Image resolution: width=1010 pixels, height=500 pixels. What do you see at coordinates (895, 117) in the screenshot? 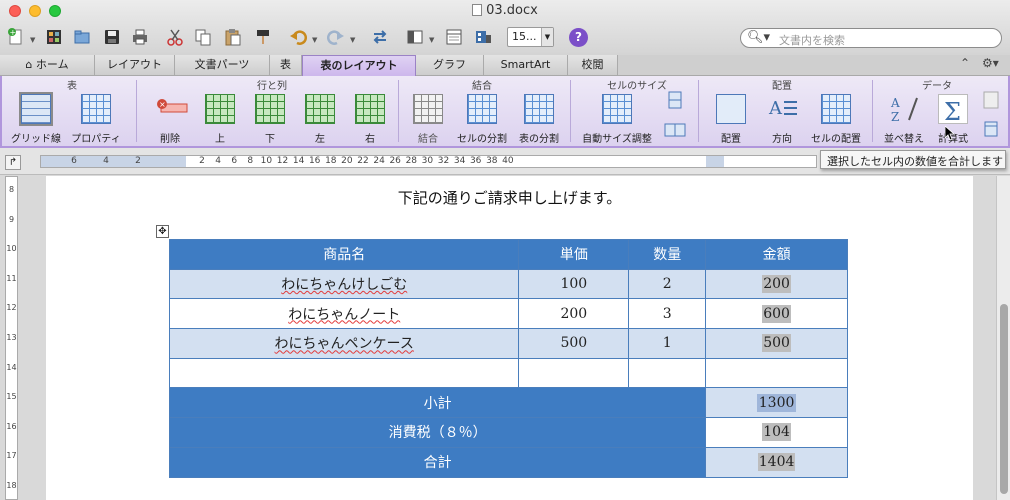
I see `svg-text: Z` at bounding box center [895, 117].